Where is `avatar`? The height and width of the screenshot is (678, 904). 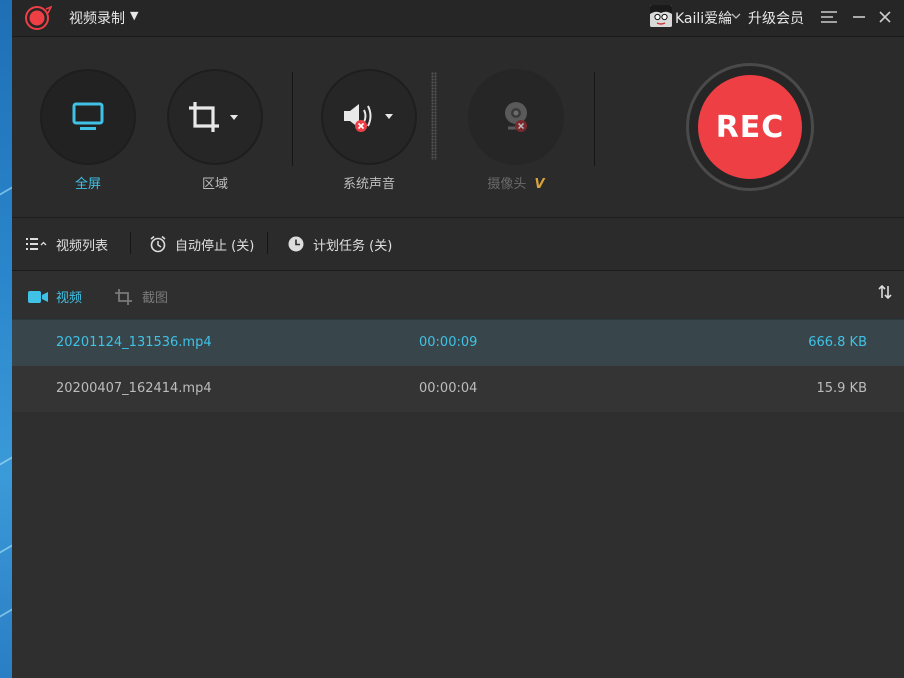
avatar is located at coordinates (661, 16).